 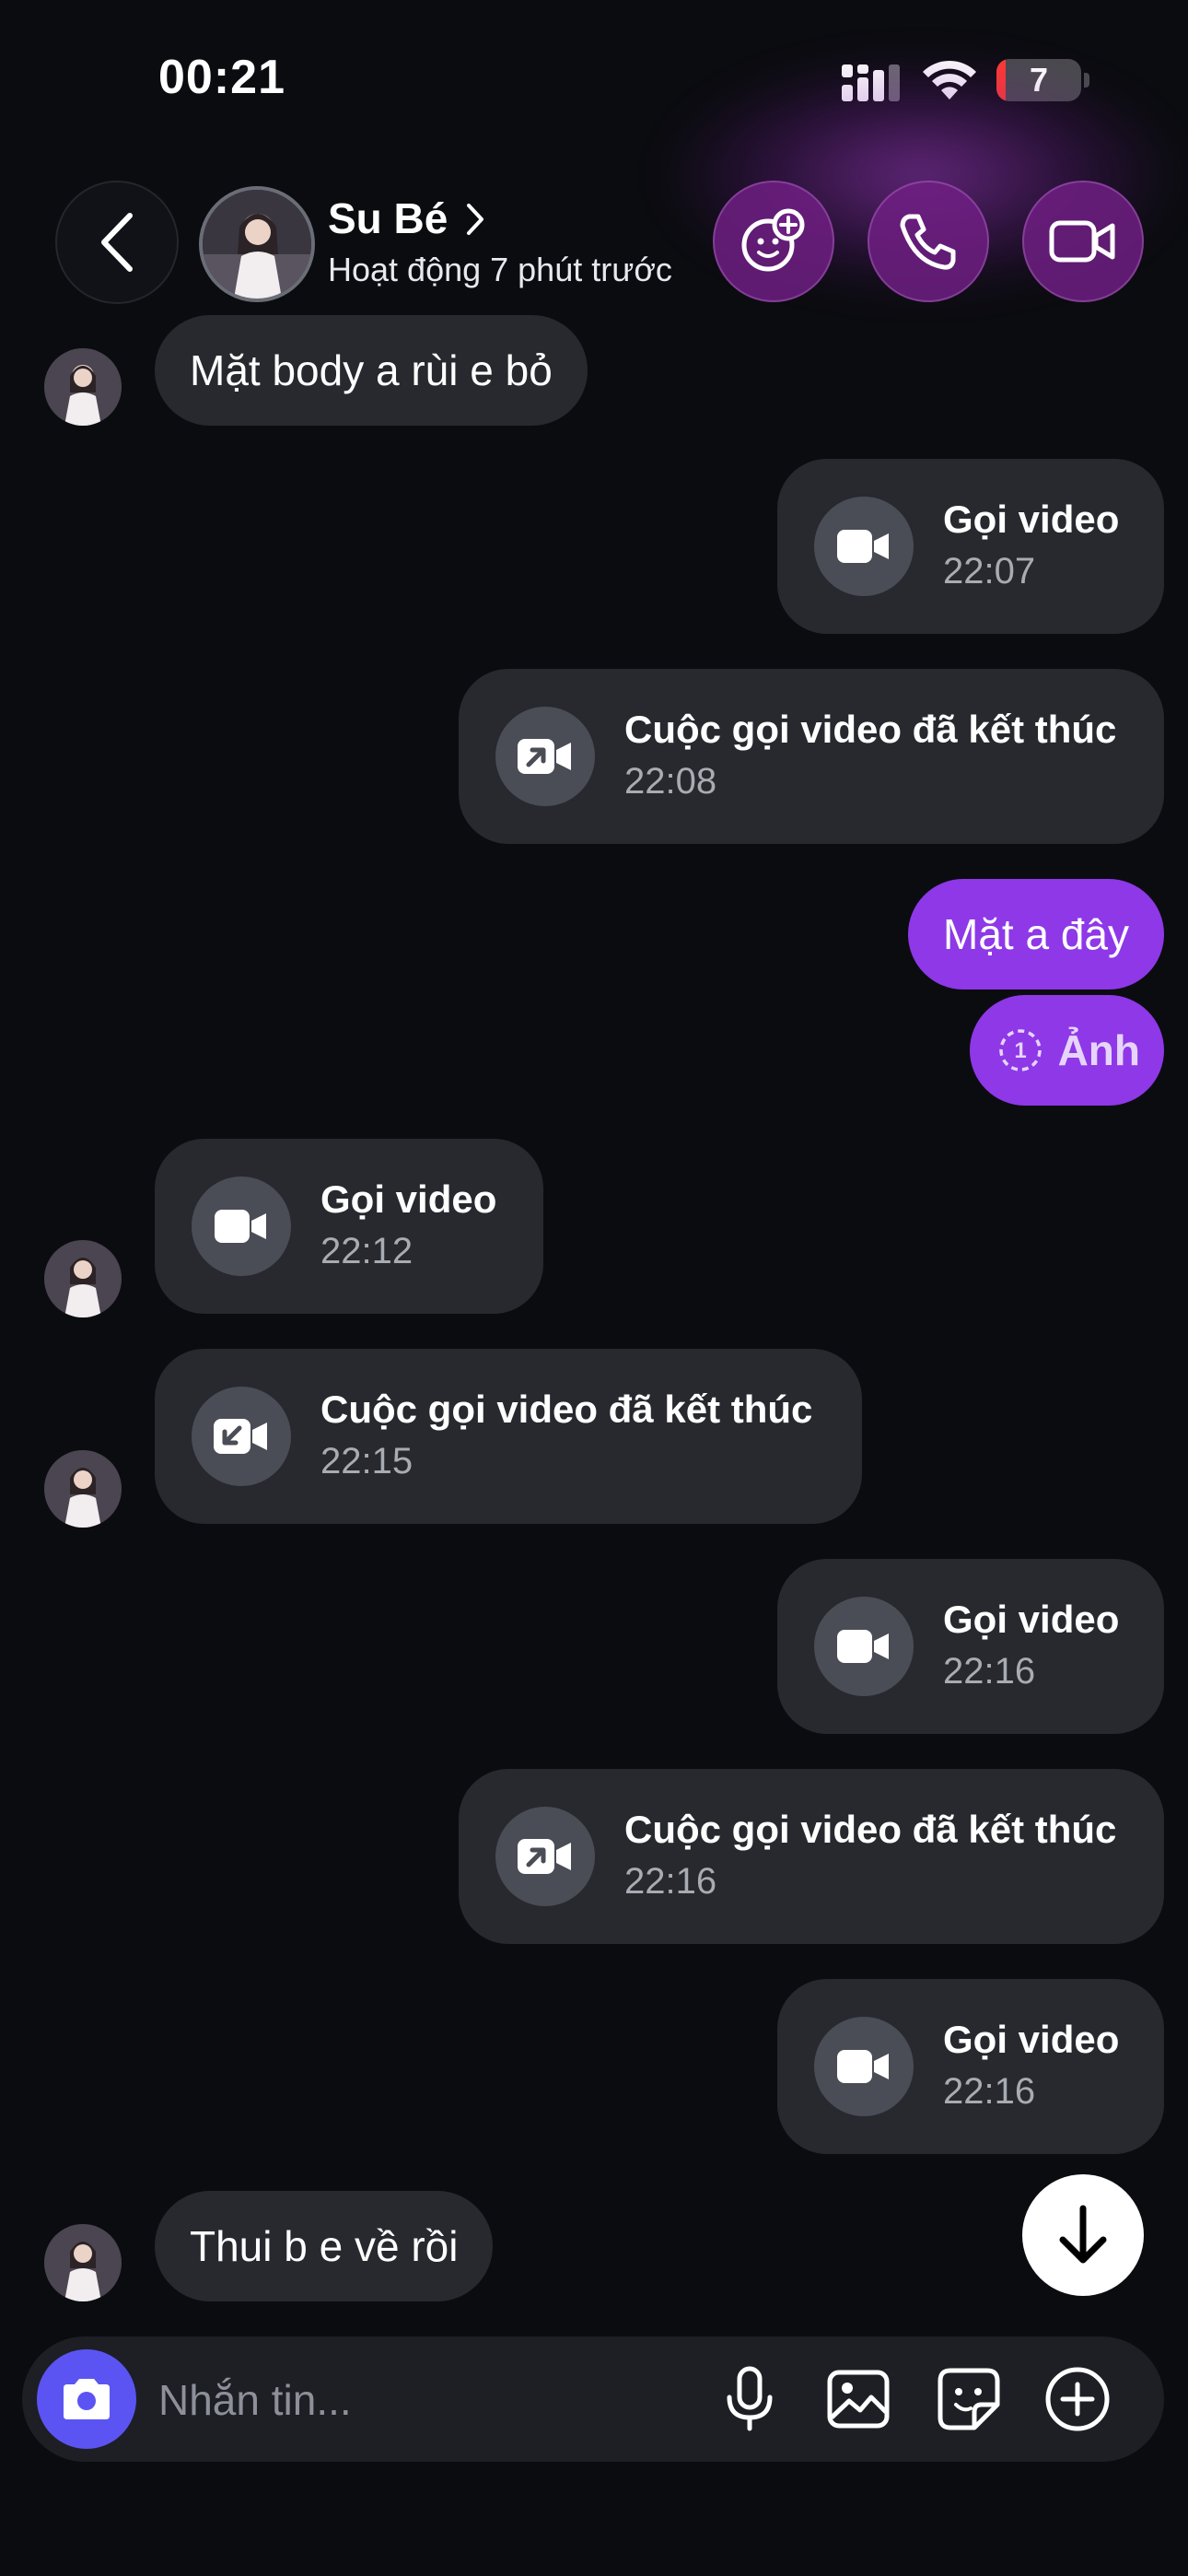 I want to click on back-button, so click(x=117, y=243).